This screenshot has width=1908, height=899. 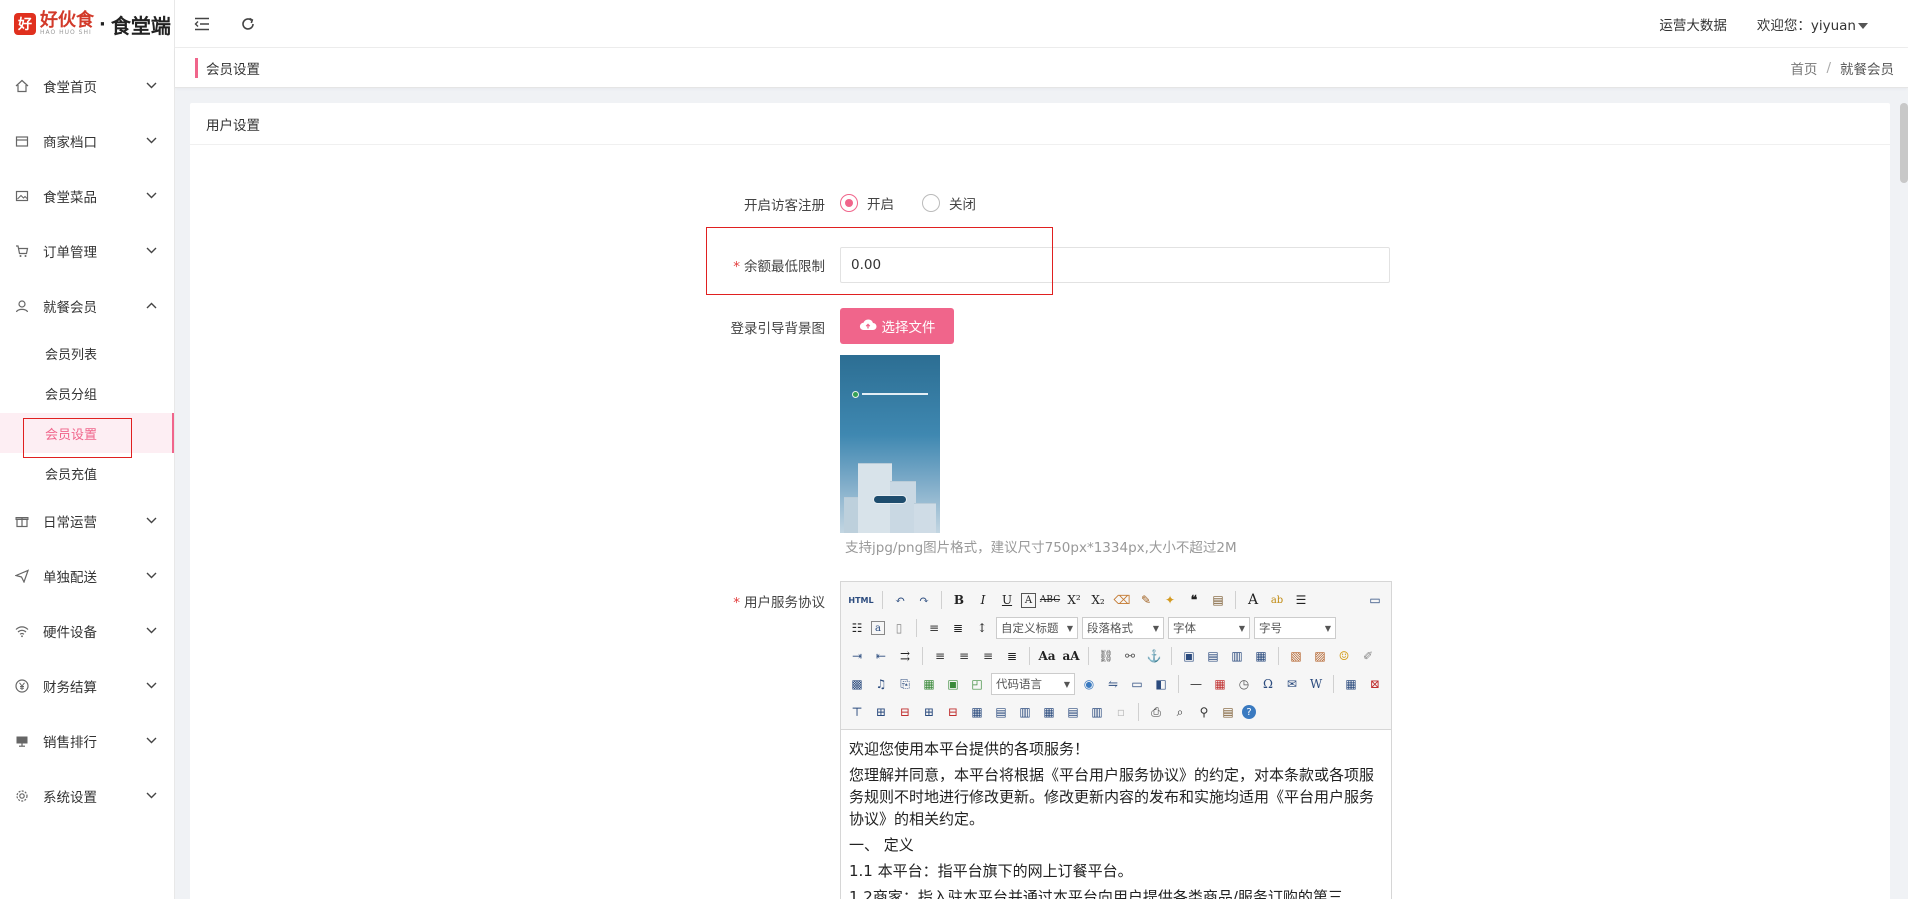 I want to click on bold-icon: B, so click(x=959, y=600).